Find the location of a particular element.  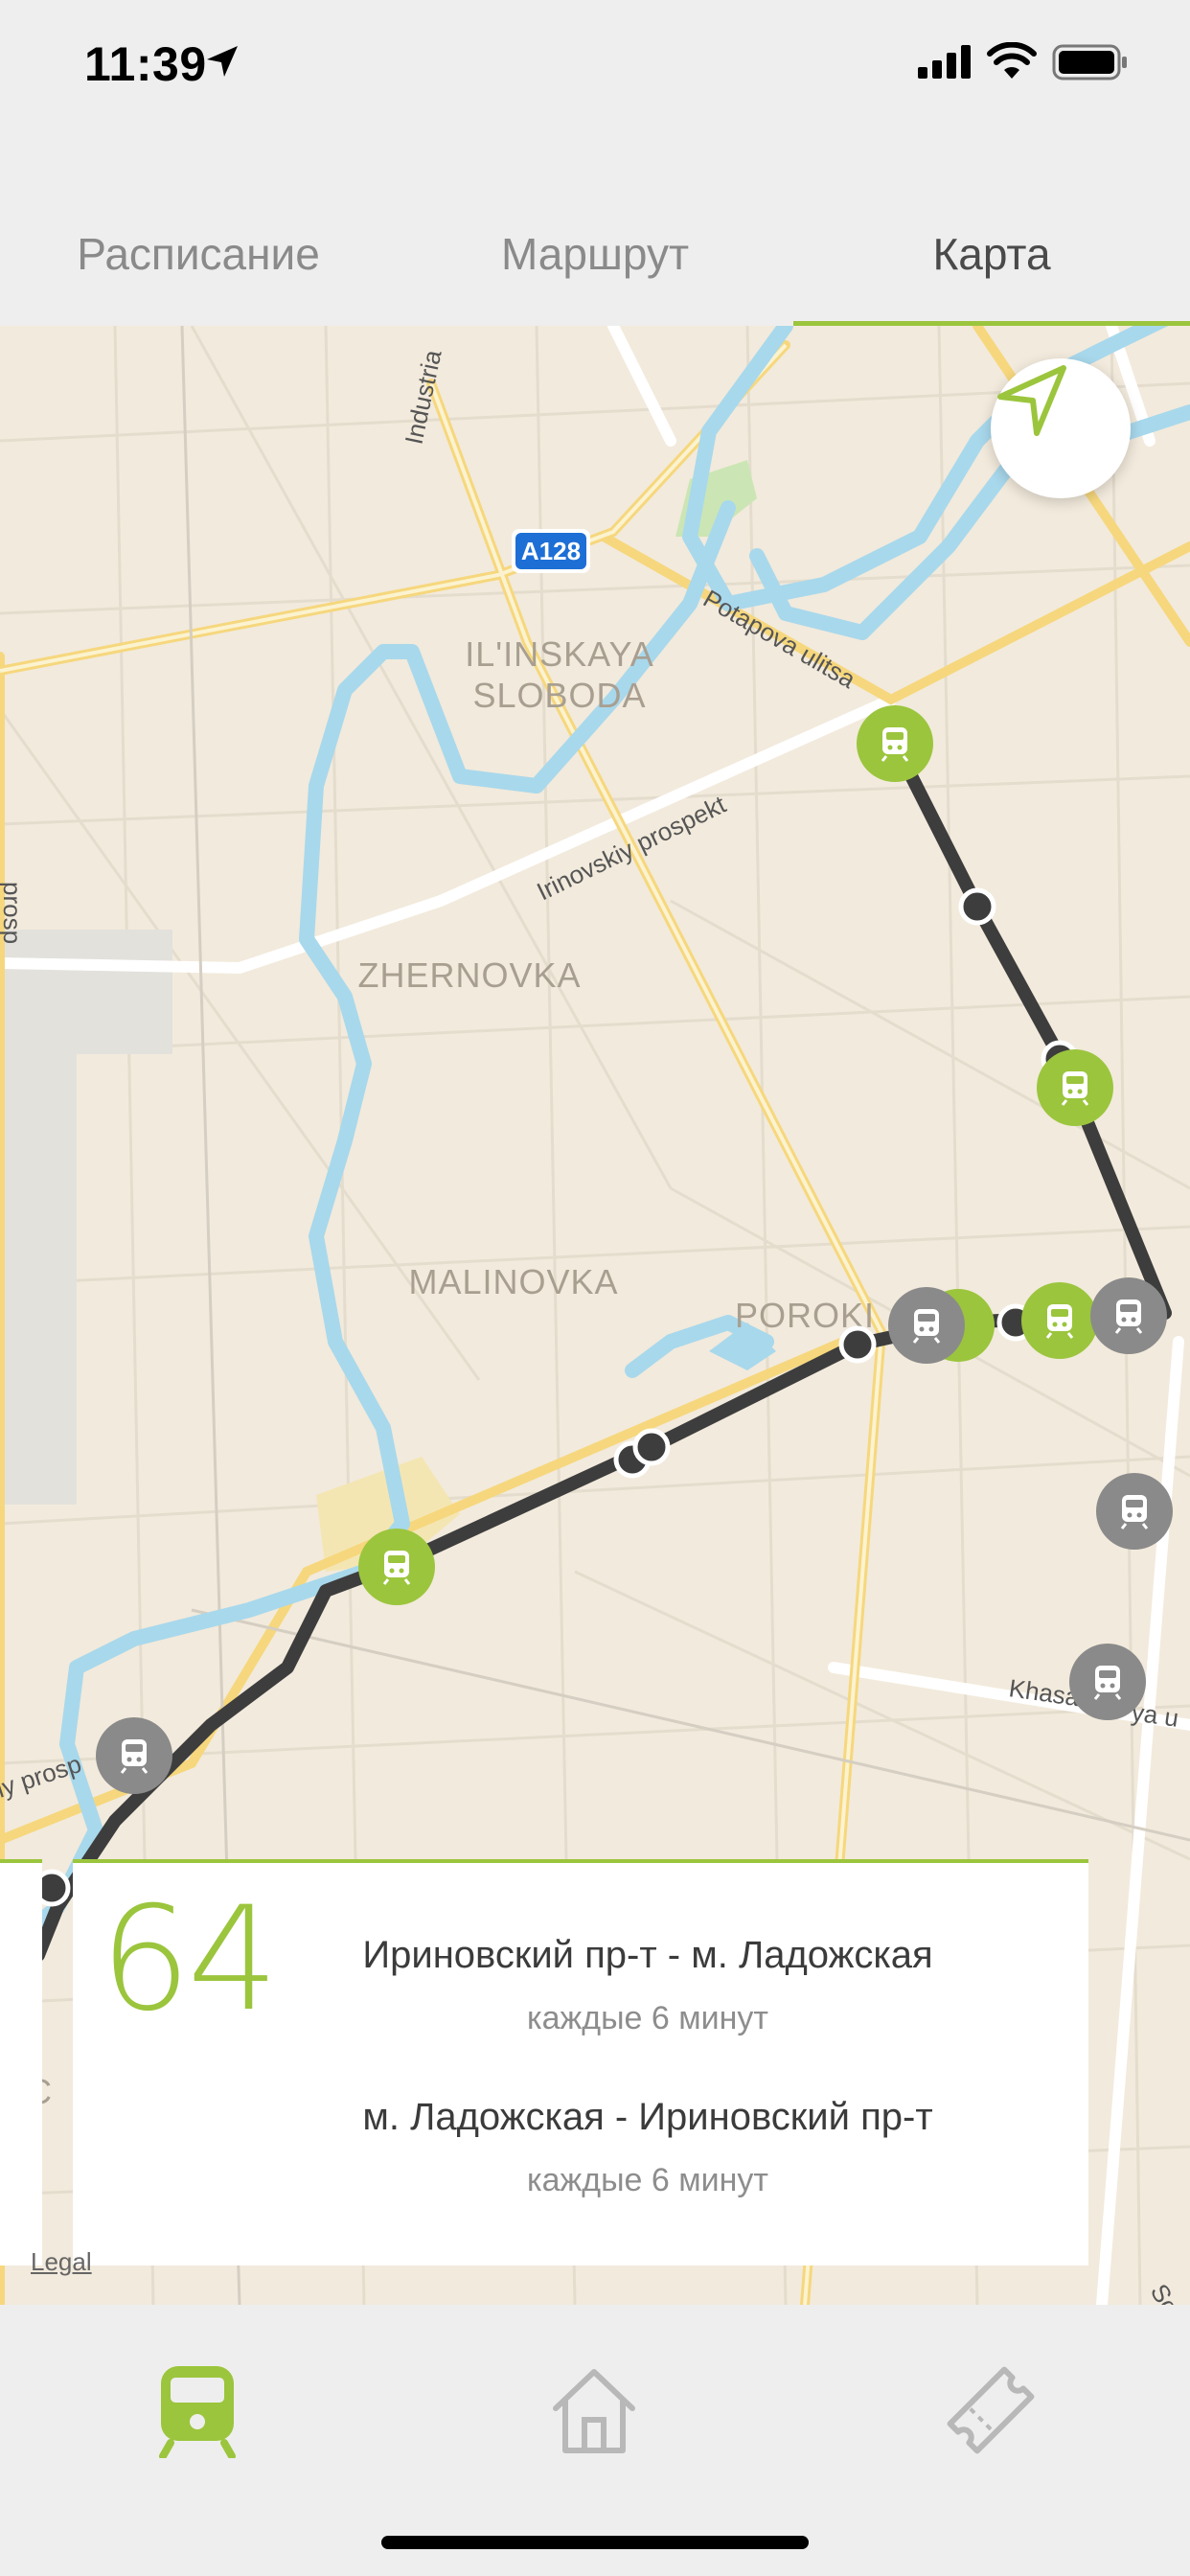

tab-route: Маршрут is located at coordinates (595, 254).